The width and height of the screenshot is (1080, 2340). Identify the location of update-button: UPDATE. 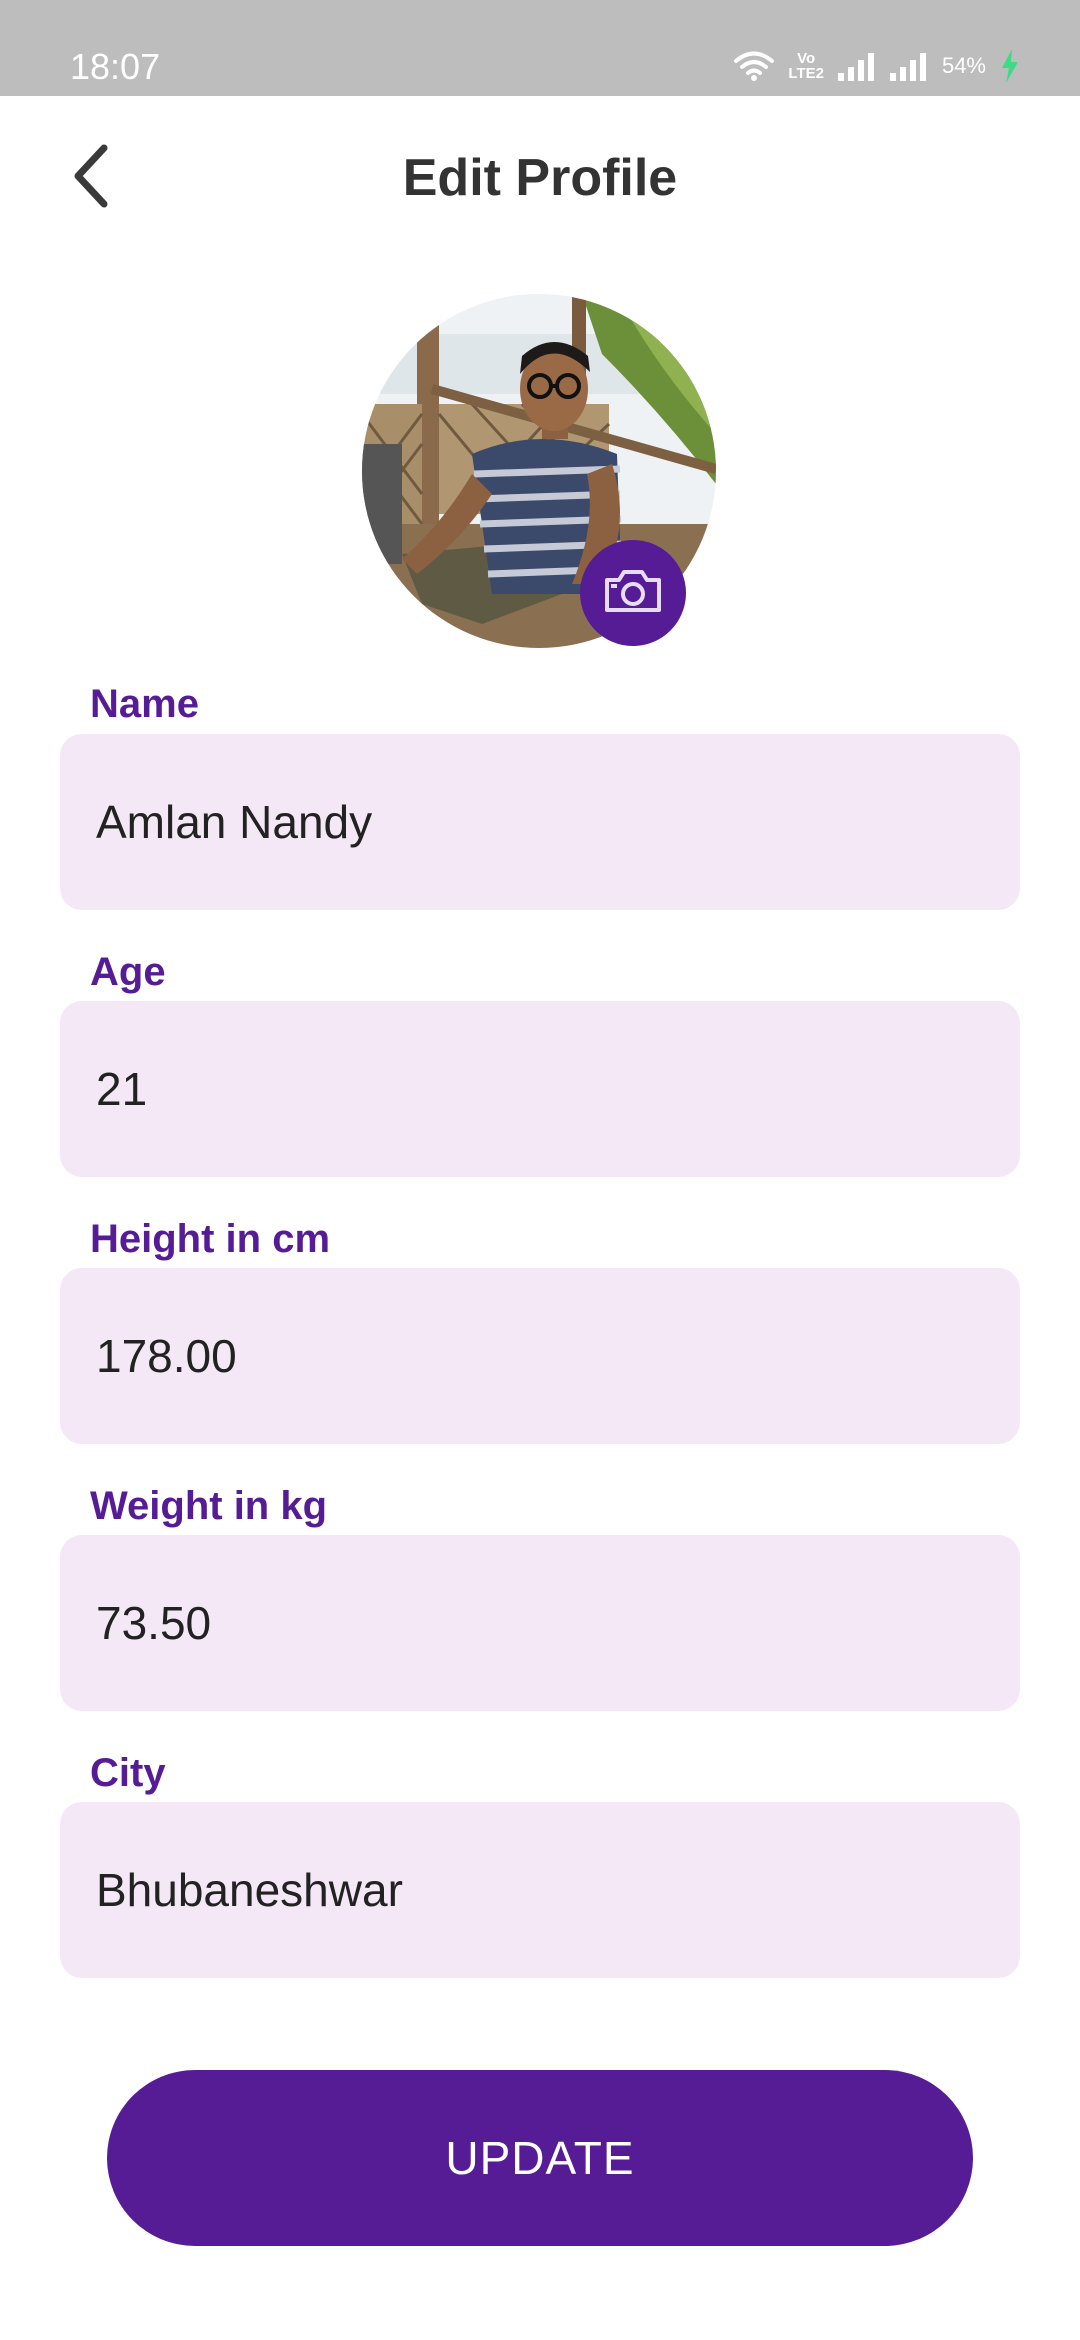
(540, 2158).